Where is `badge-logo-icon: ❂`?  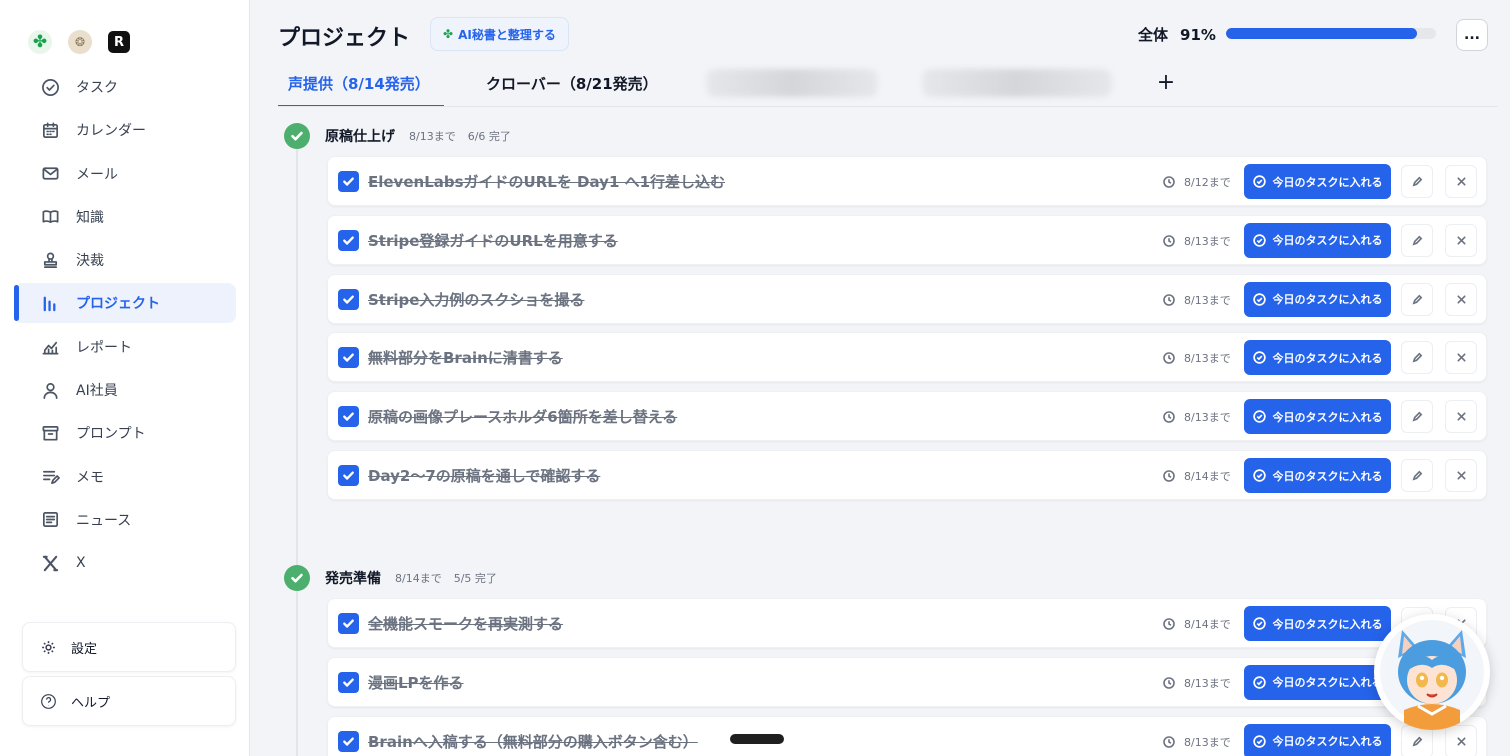 badge-logo-icon: ❂ is located at coordinates (80, 42).